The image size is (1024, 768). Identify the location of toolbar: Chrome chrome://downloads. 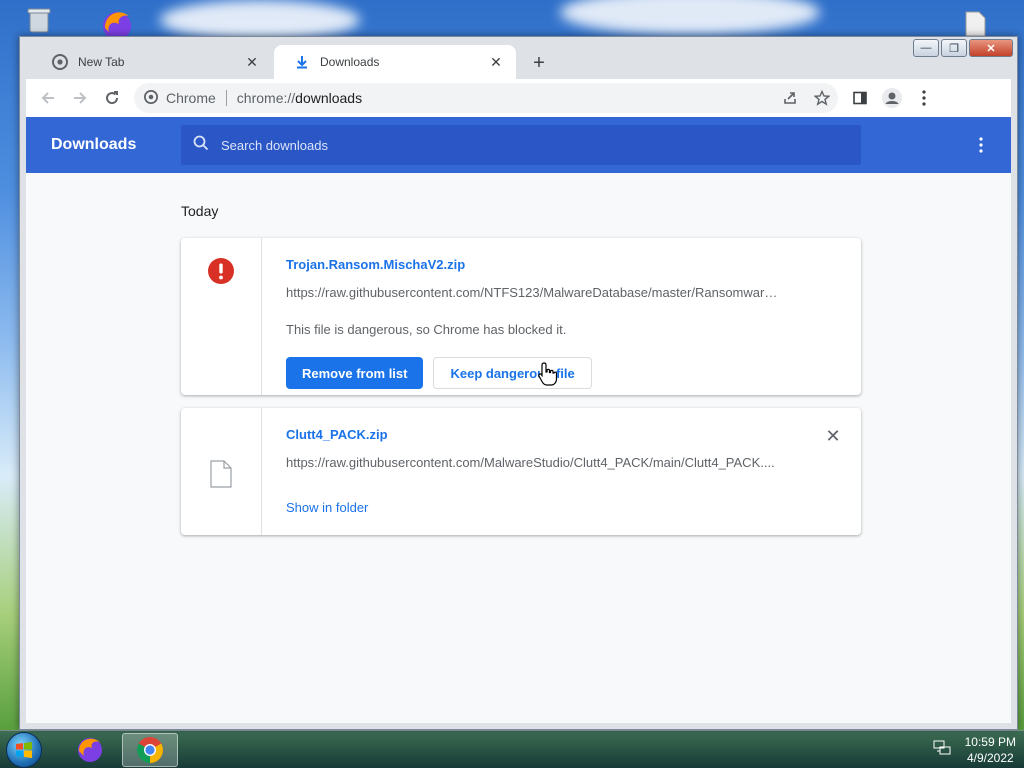
(518, 98).